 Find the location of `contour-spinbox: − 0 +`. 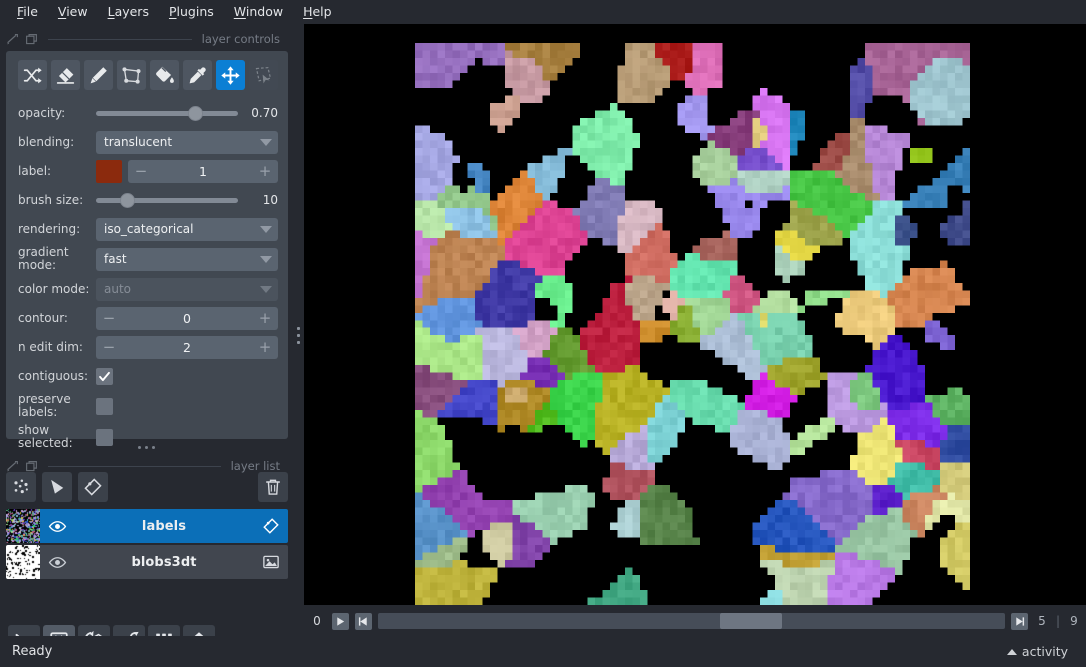

contour-spinbox: − 0 + is located at coordinates (187, 318).